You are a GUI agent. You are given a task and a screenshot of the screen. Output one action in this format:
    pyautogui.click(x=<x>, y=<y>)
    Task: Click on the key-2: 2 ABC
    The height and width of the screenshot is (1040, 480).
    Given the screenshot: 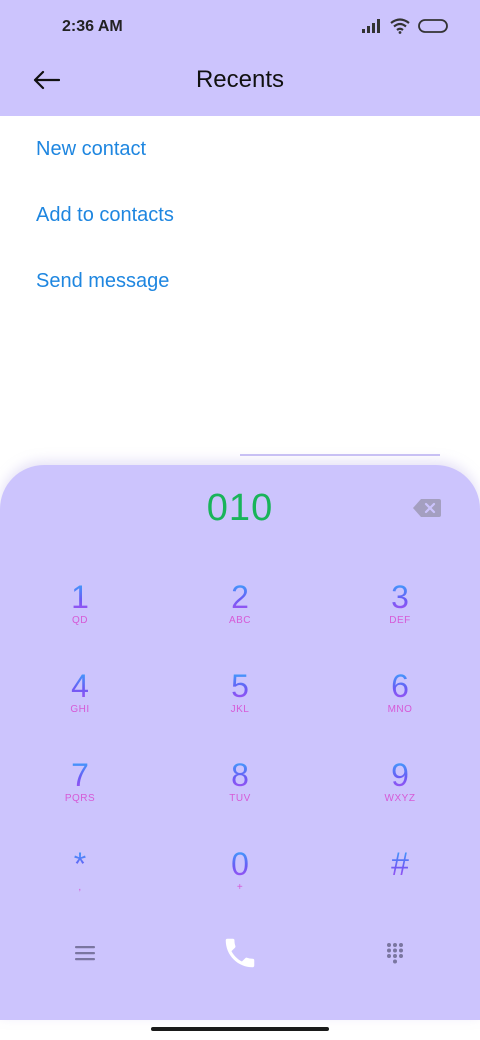 What is the action you would take?
    pyautogui.click(x=240, y=619)
    